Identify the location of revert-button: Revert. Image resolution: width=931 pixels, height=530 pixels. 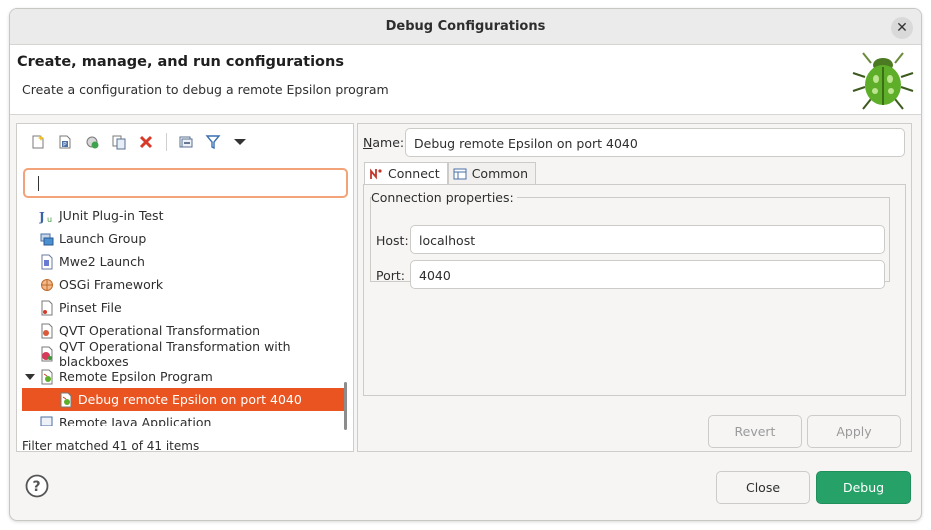
(755, 431).